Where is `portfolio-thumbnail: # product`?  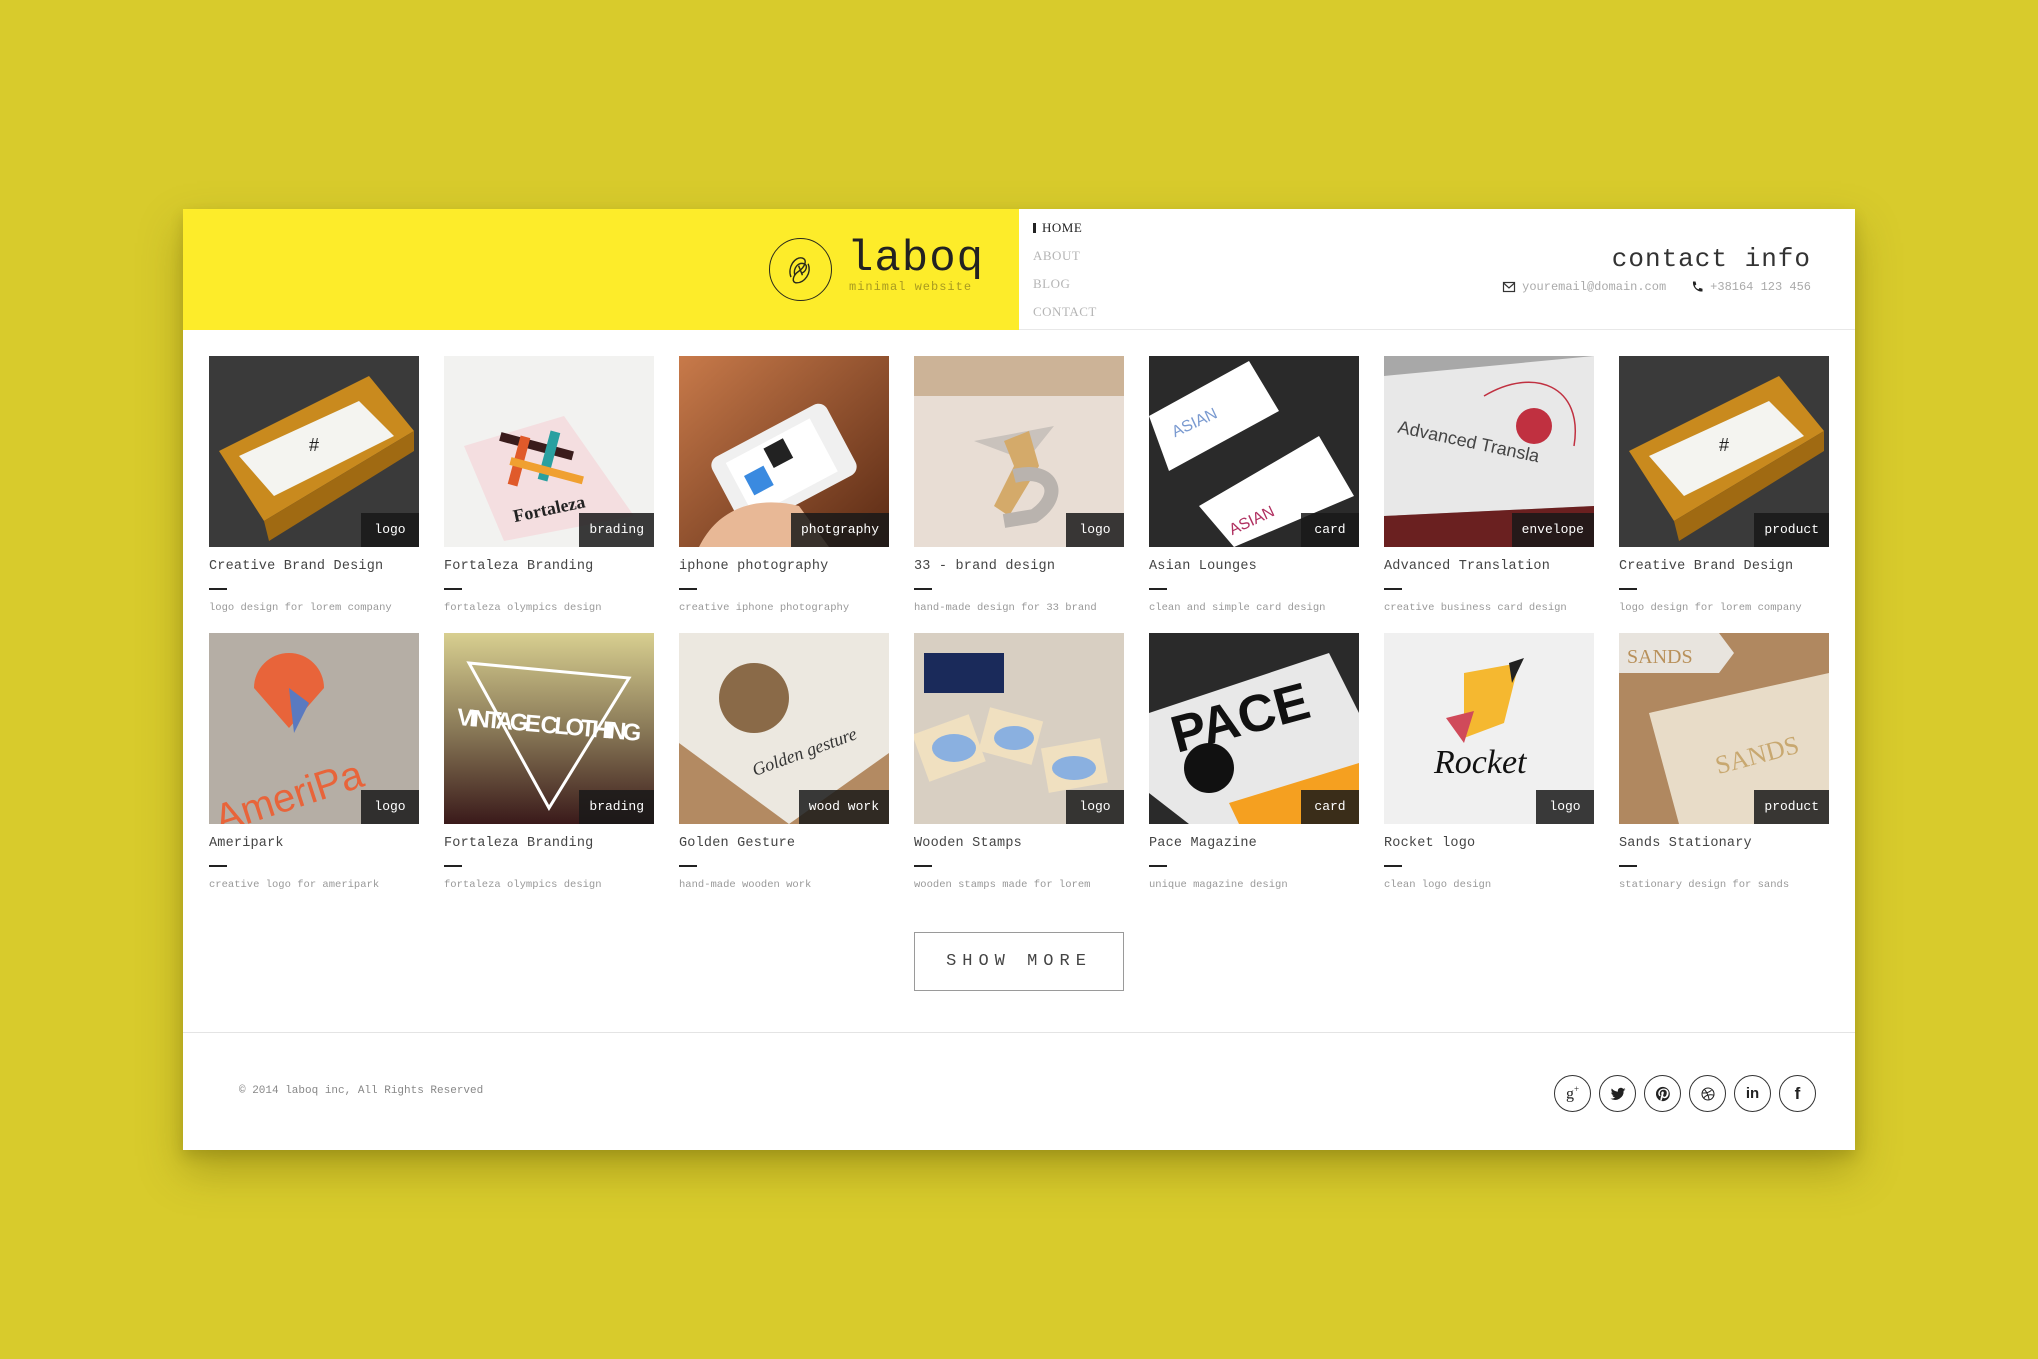 portfolio-thumbnail: # product is located at coordinates (1724, 451).